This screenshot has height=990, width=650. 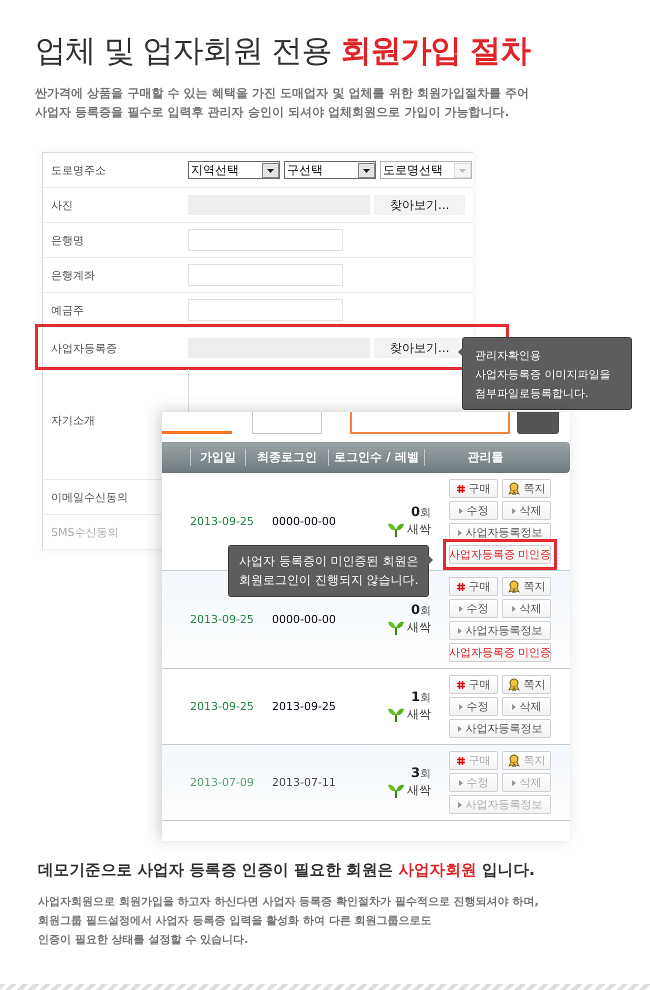 What do you see at coordinates (62, 205) in the screenshot?
I see `field-label: 사진` at bounding box center [62, 205].